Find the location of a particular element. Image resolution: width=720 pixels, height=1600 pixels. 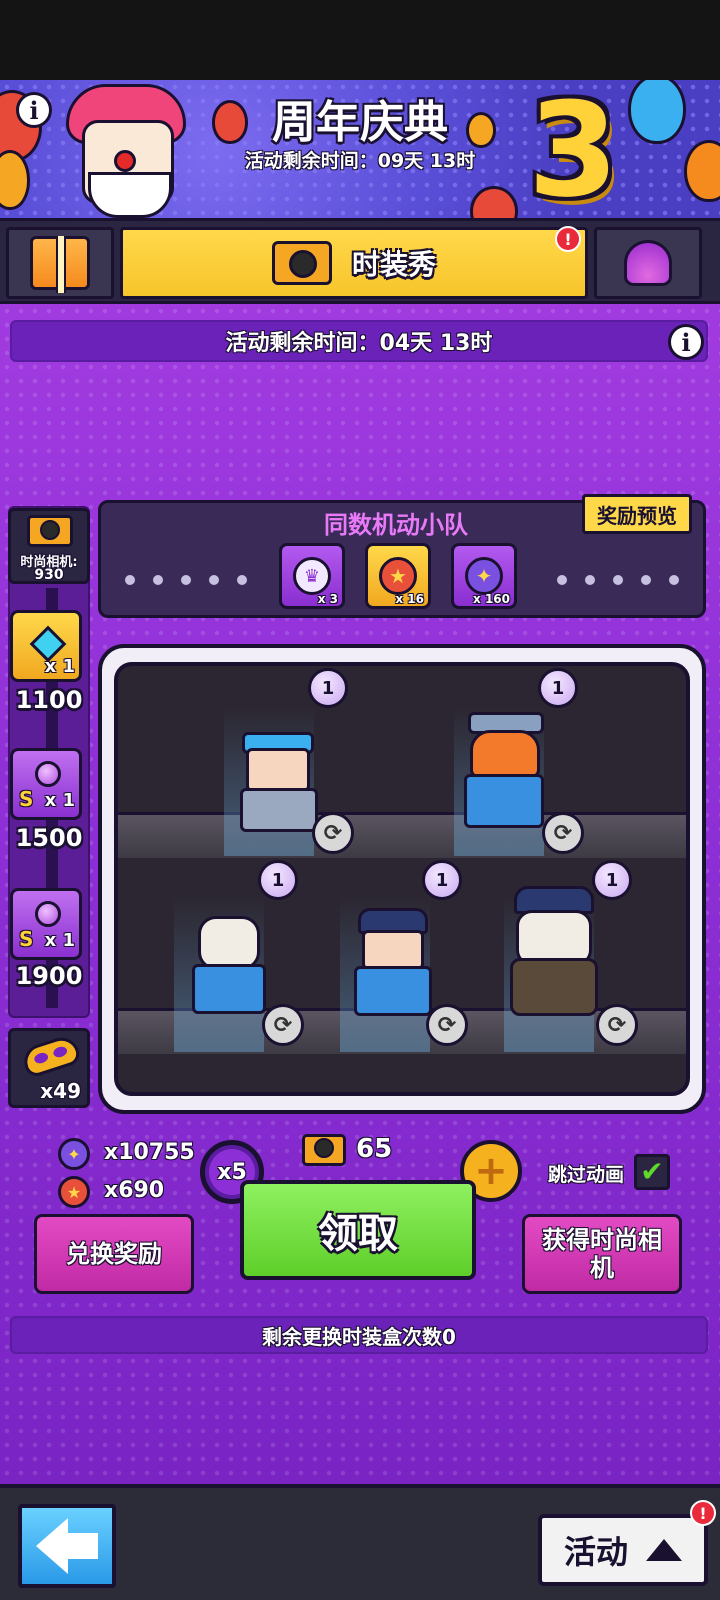

progress-dots-left is located at coordinates (186, 580).